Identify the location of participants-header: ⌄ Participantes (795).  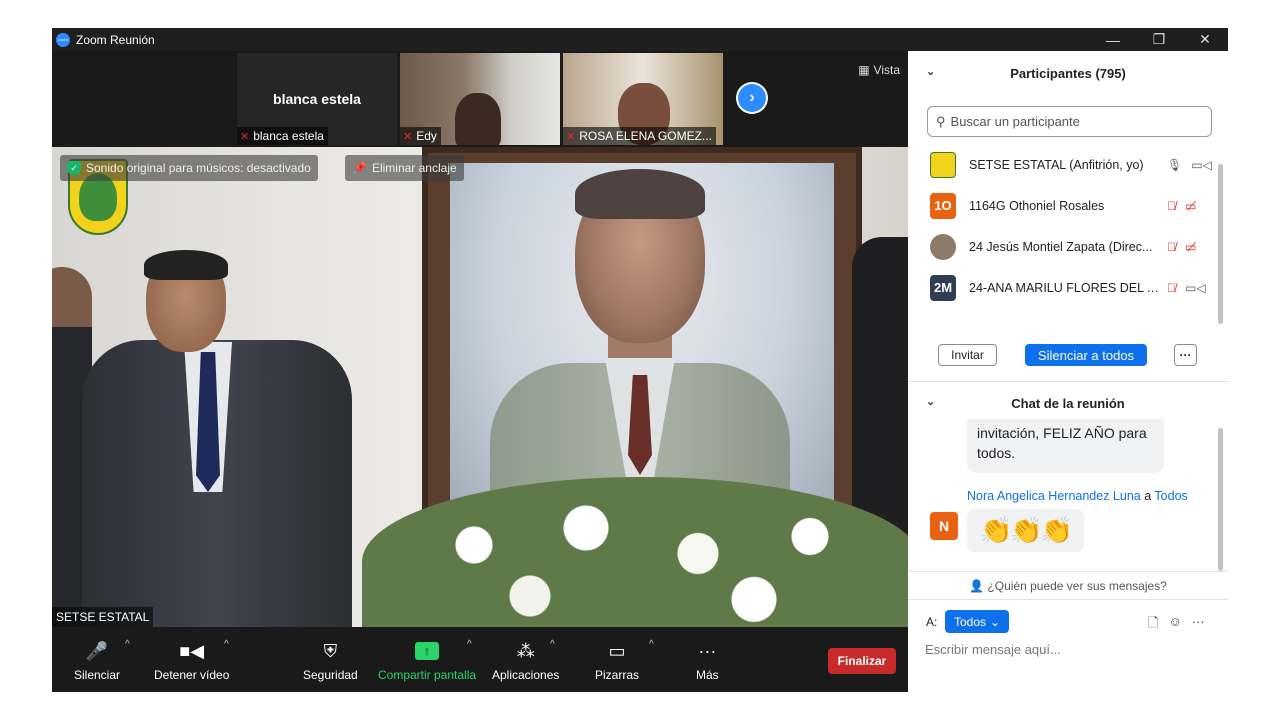
(1068, 73).